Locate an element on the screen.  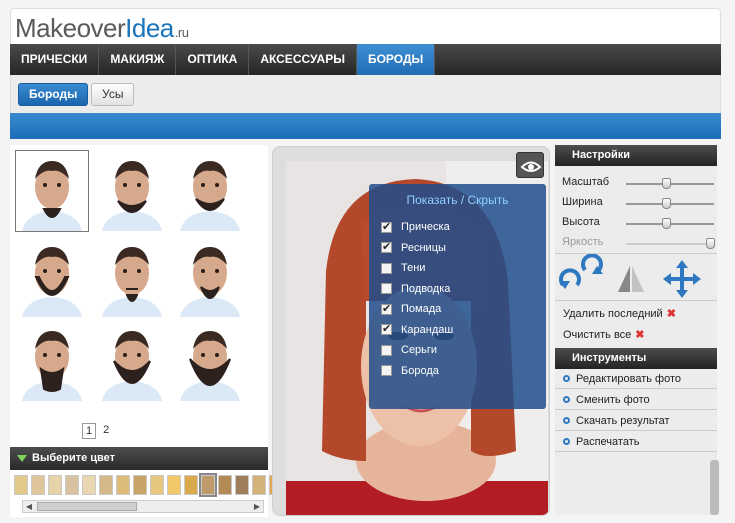
tool-label: Распечатать is located at coordinates (608, 442).